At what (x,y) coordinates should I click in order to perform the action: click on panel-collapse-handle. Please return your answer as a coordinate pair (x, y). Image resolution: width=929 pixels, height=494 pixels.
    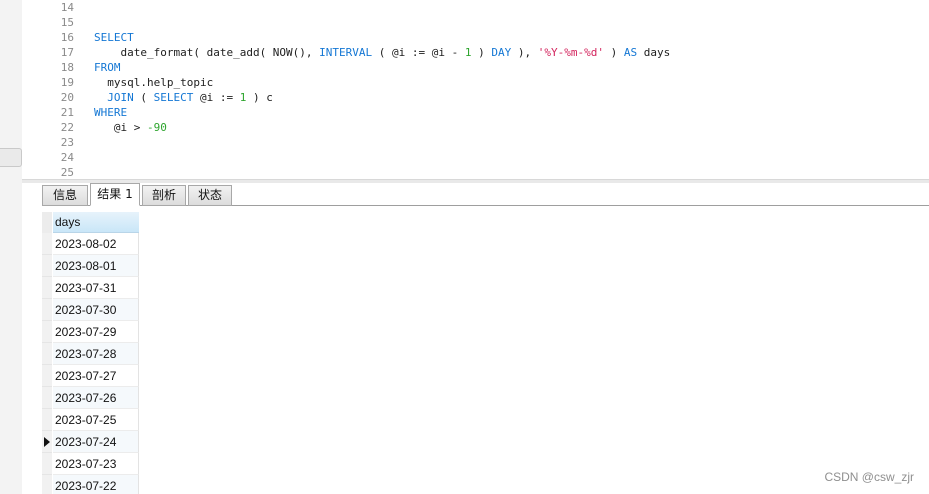
    Looking at the image, I should click on (11, 157).